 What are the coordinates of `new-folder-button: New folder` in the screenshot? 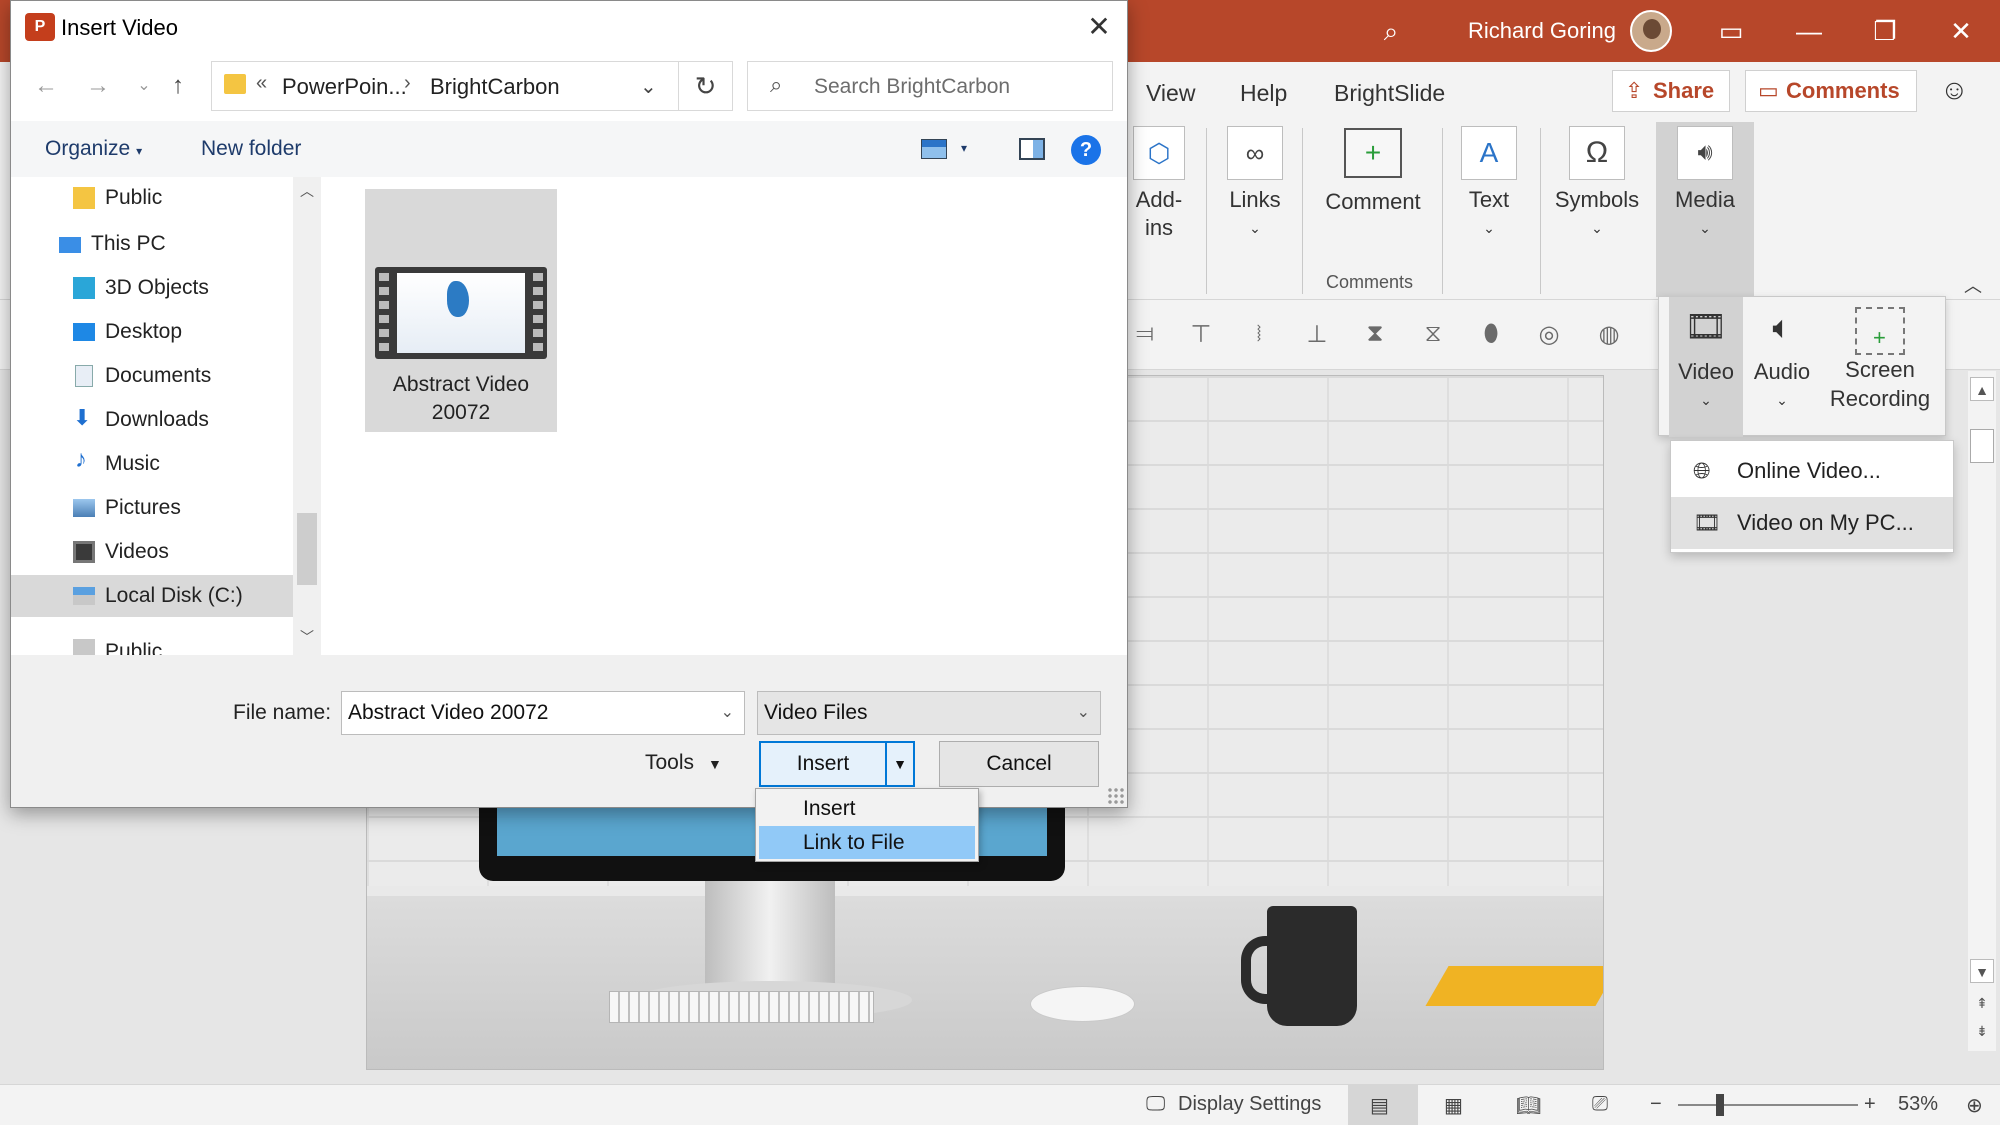 It's located at (251, 149).